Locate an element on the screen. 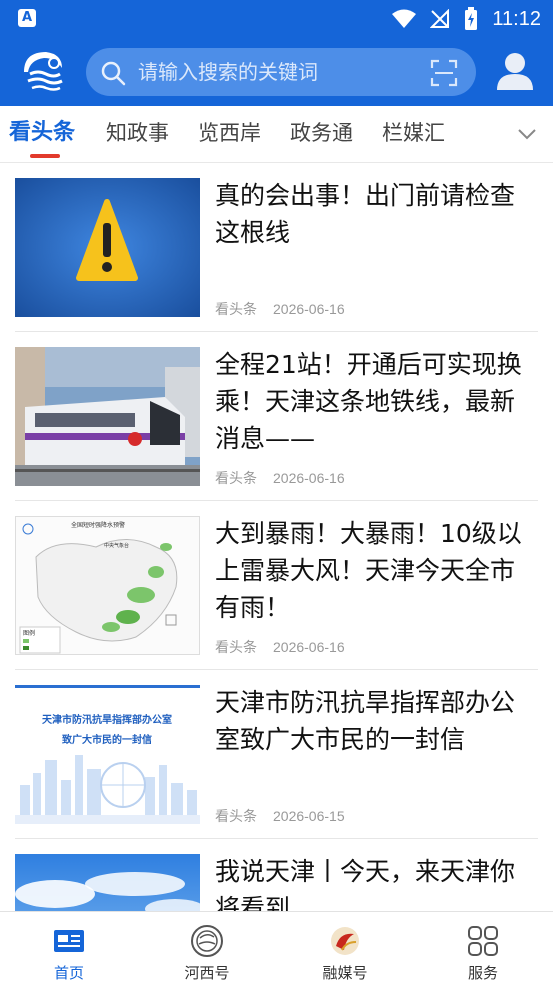 This screenshot has width=553, height=983. map-legend-label: 图例 is located at coordinates (29, 633).